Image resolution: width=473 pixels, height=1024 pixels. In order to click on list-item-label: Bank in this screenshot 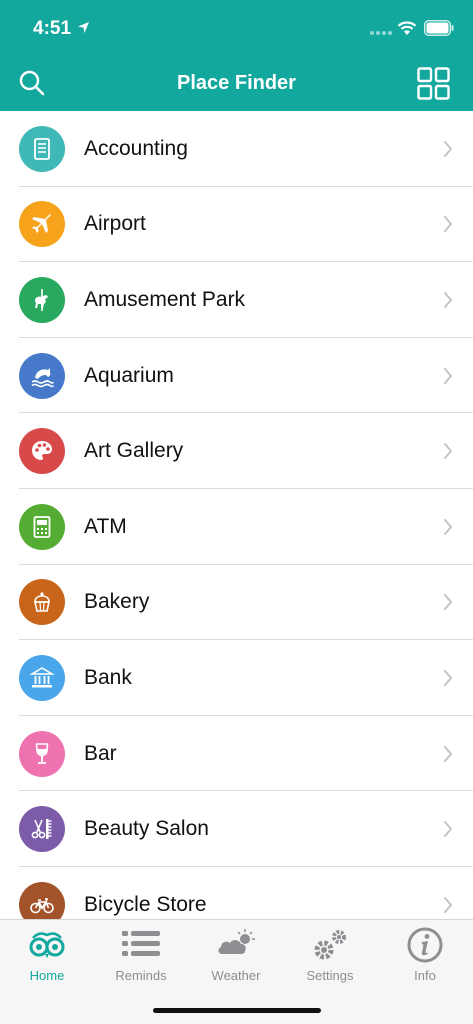, I will do `click(108, 677)`.